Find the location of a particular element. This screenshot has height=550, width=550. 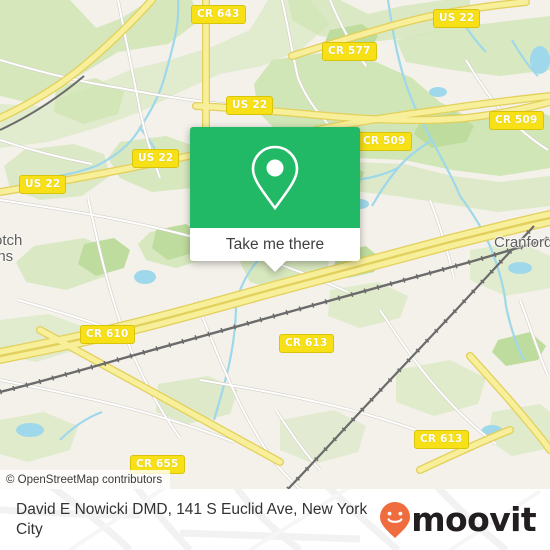

location-callout-card: Take me there is located at coordinates (275, 199).